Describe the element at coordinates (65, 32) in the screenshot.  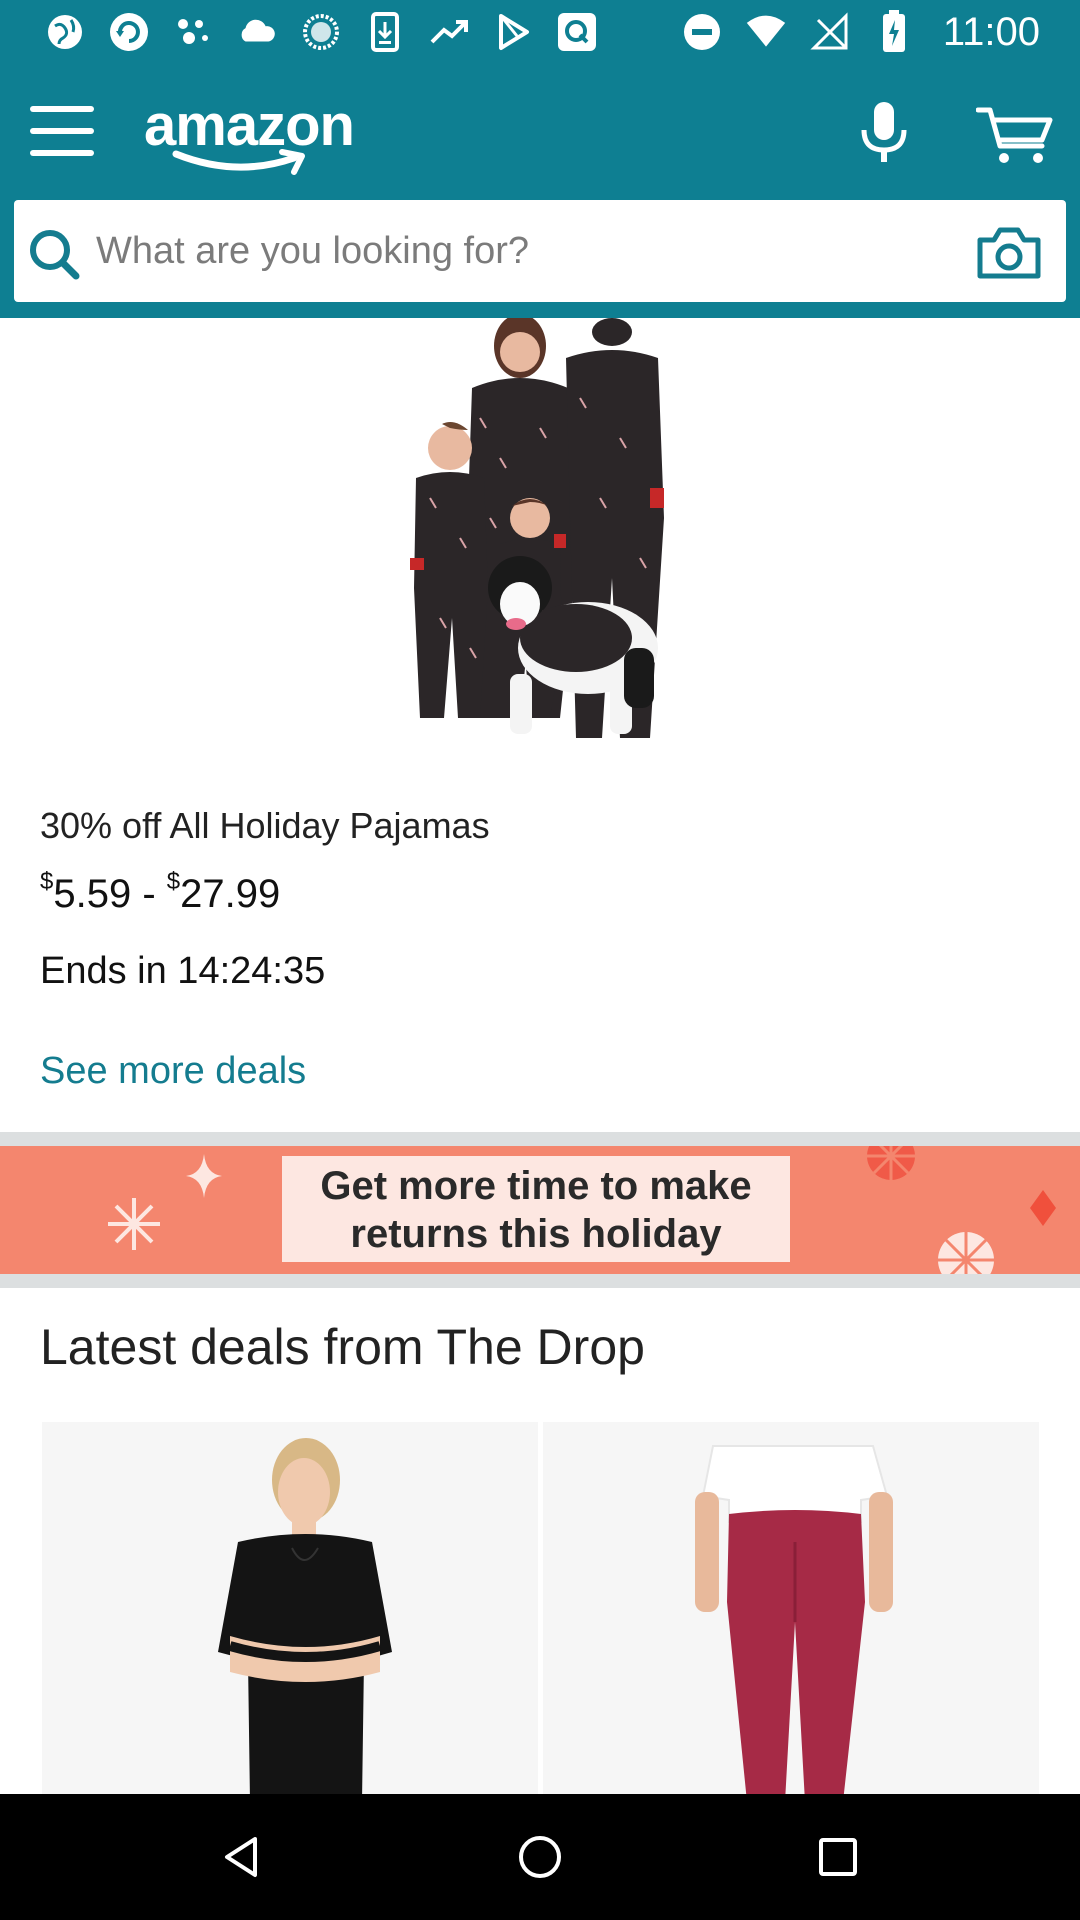
I see `globe-icon` at that location.